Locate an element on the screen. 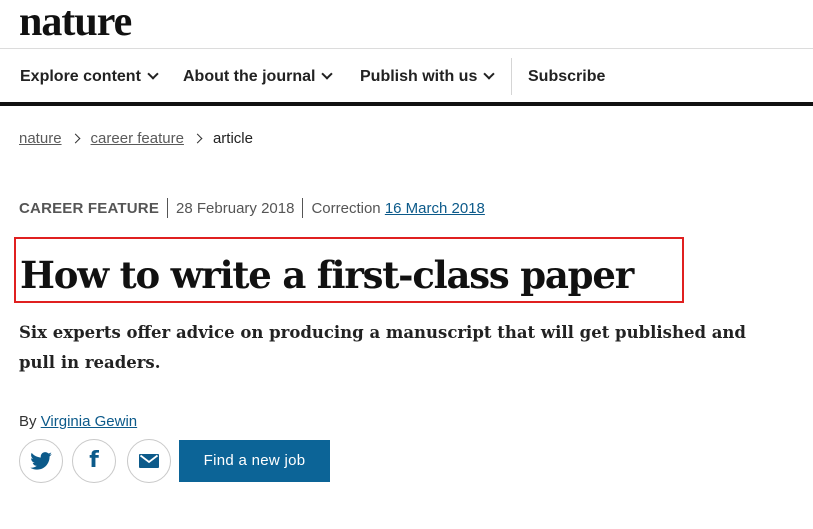 The width and height of the screenshot is (813, 529). breadcrumb-nature: nature is located at coordinates (40, 138).